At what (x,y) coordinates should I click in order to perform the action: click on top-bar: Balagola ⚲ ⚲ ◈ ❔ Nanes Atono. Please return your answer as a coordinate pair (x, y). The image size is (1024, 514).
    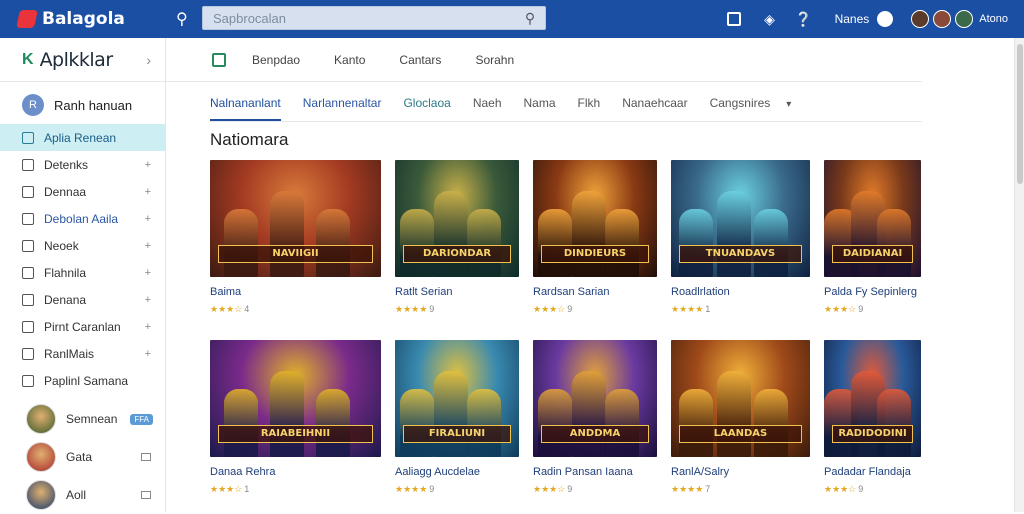
    Looking at the image, I should click on (512, 19).